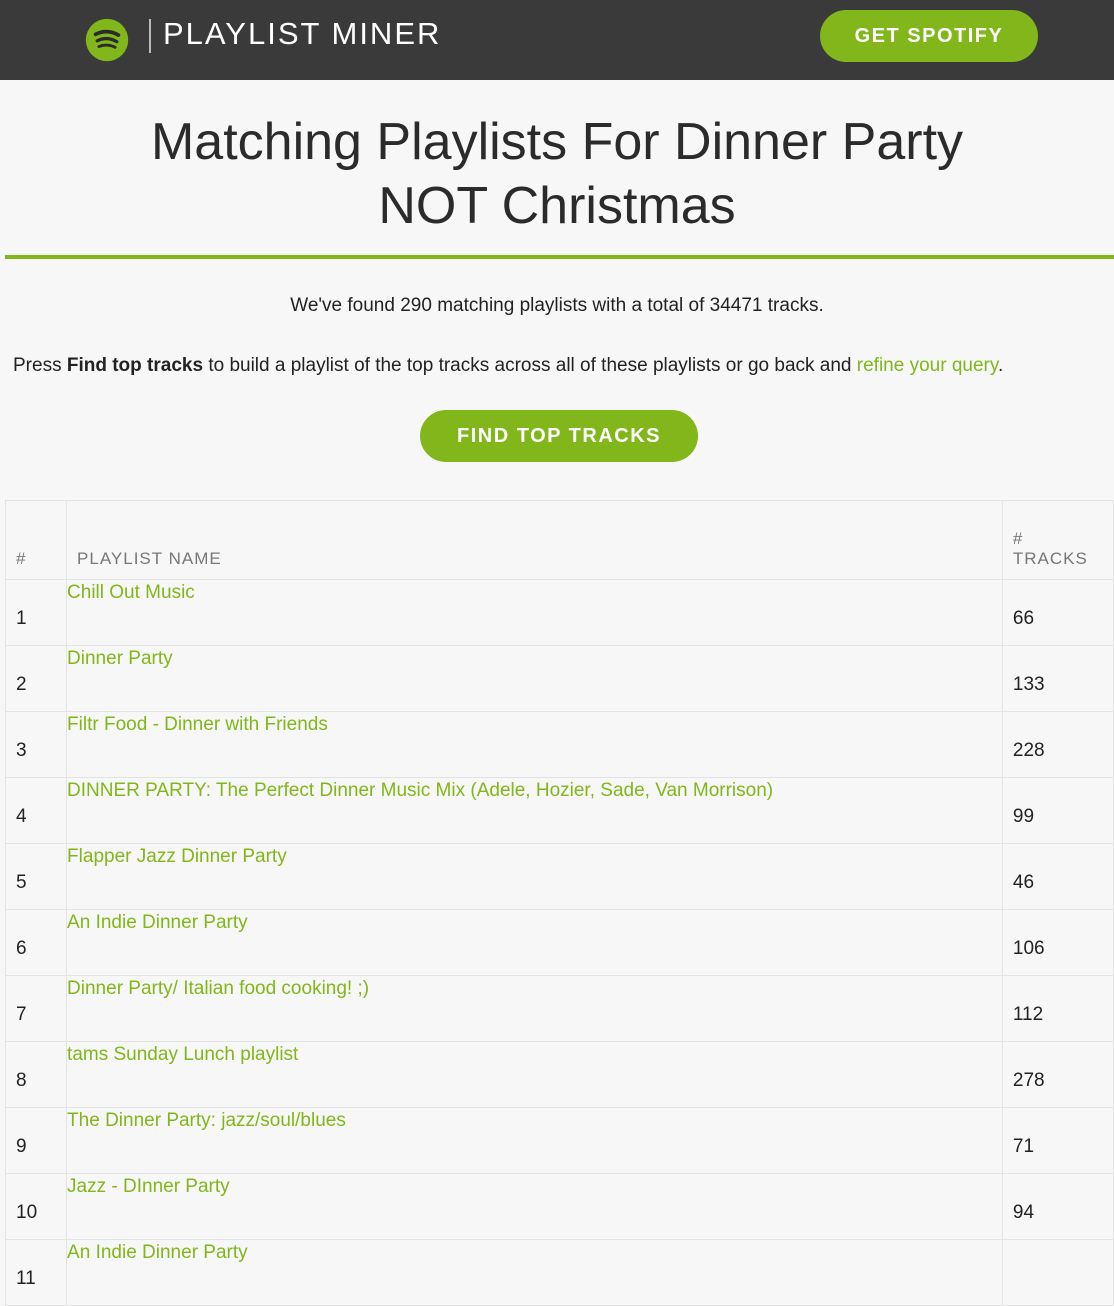 This screenshot has height=1306, width=1114. I want to click on playlist-link: Chill Out Music, so click(131, 592).